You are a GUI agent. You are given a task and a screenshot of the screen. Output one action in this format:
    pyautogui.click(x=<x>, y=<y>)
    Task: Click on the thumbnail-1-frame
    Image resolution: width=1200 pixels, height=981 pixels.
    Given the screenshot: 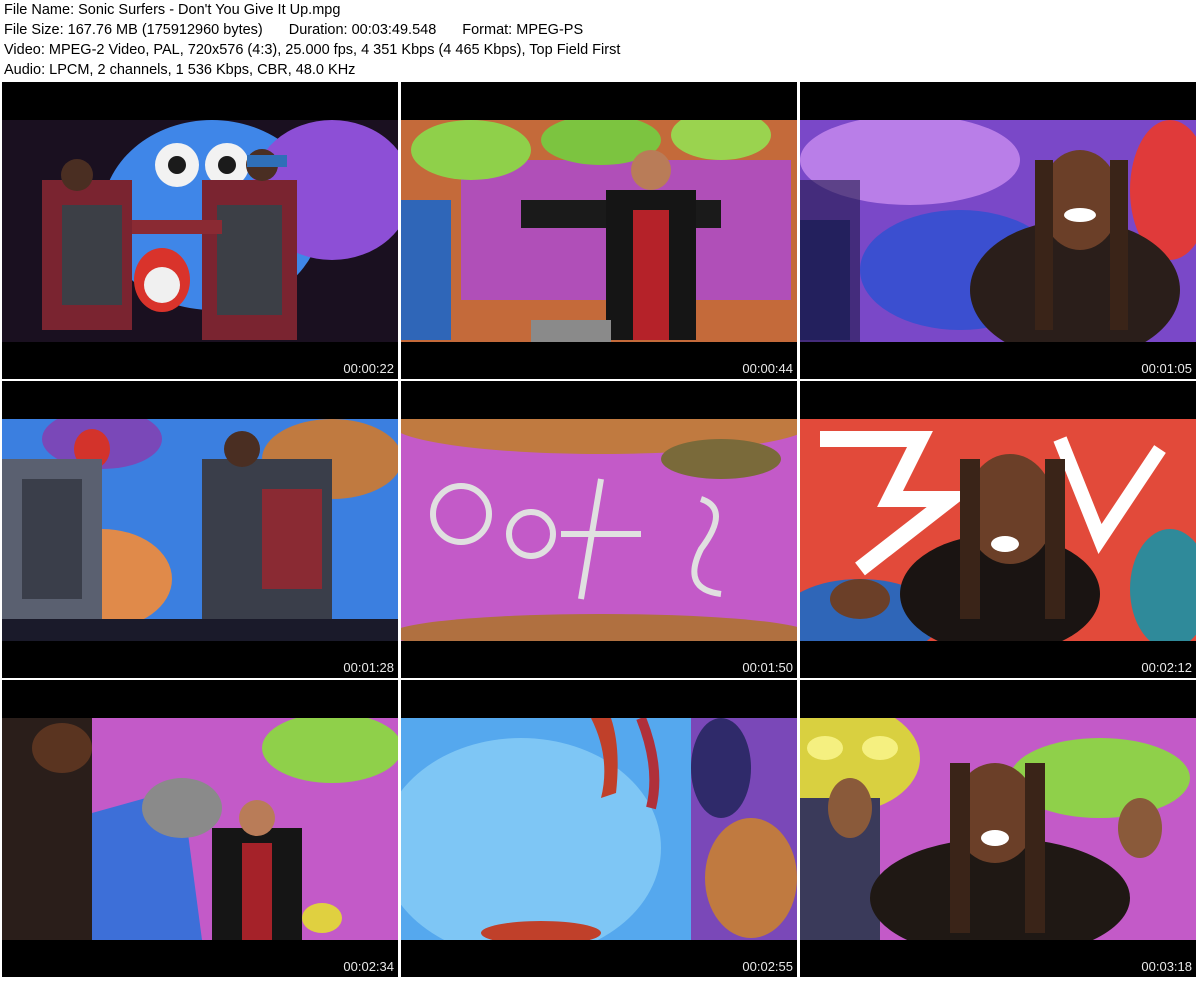 What is the action you would take?
    pyautogui.click(x=200, y=231)
    